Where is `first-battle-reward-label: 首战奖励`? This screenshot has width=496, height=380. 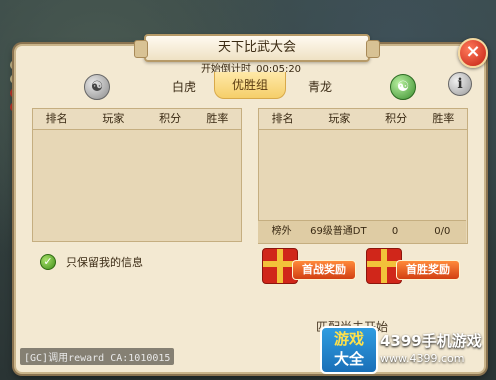 first-battle-reward-label: 首战奖励 is located at coordinates (324, 270).